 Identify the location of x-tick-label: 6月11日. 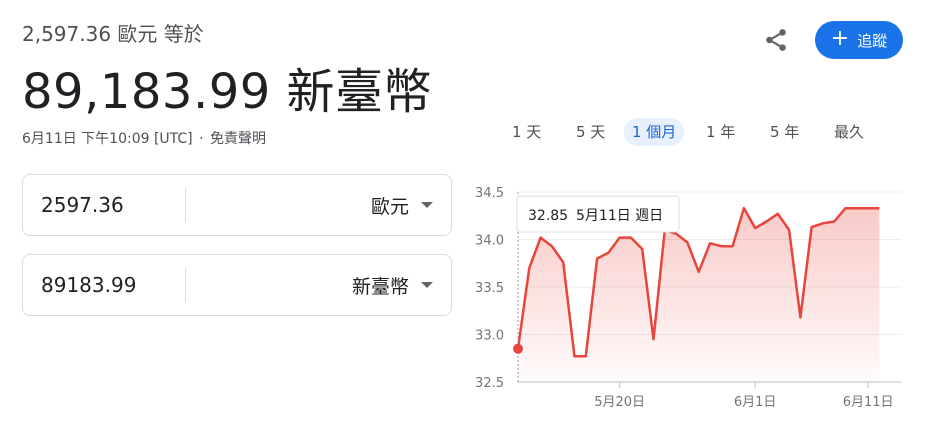
(868, 402).